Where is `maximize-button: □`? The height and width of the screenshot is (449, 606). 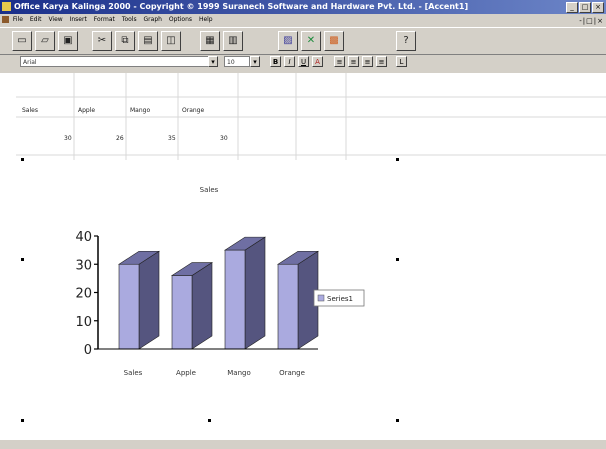 maximize-button: □ is located at coordinates (585, 7).